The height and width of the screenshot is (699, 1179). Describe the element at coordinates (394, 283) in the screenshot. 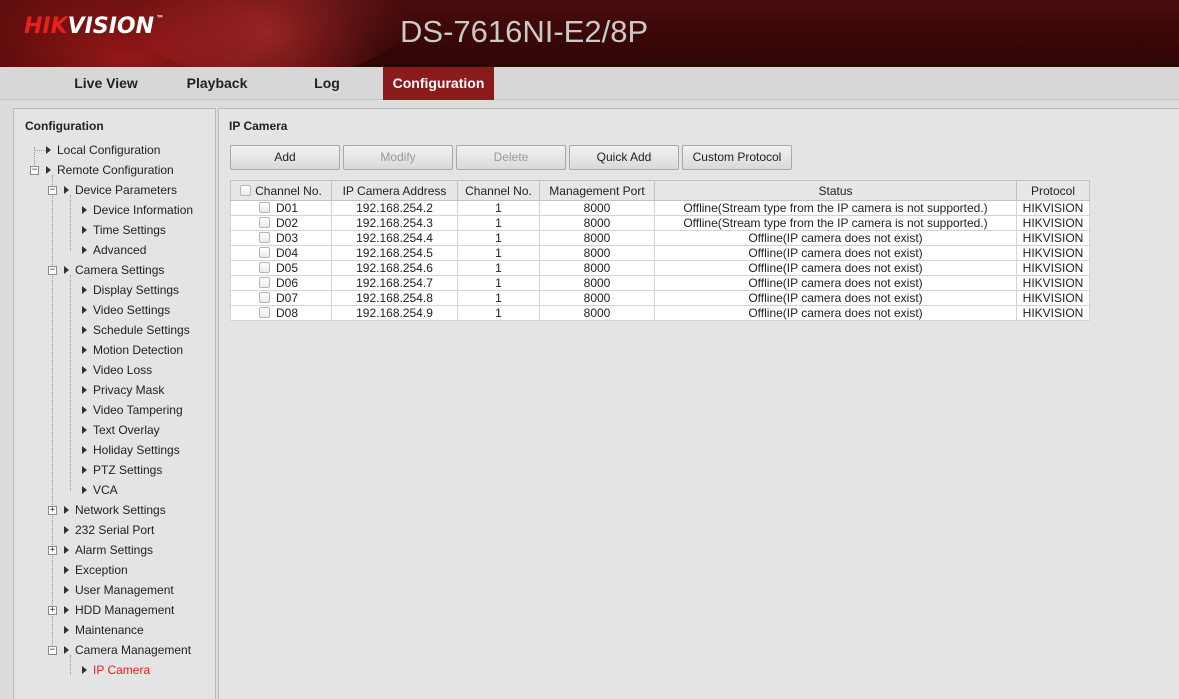

I see `cell-ip: 192.168.254.7` at that location.